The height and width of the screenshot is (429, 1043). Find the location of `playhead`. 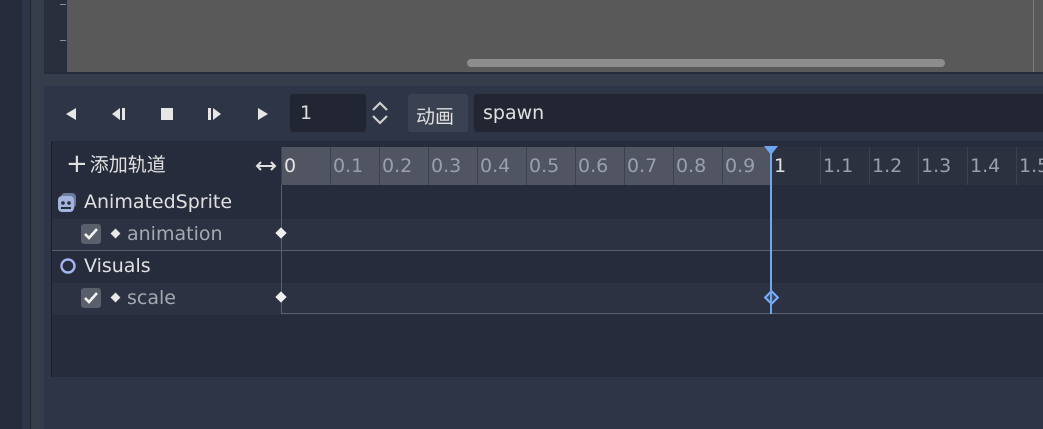

playhead is located at coordinates (771, 232).